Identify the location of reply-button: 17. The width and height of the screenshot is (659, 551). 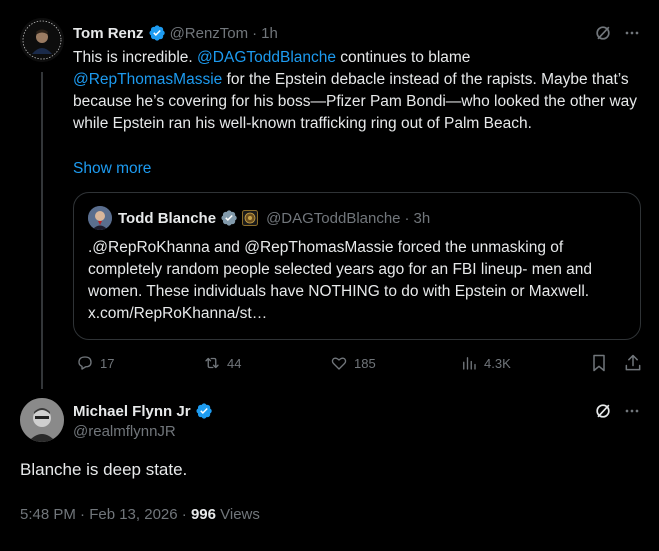
(95, 363).